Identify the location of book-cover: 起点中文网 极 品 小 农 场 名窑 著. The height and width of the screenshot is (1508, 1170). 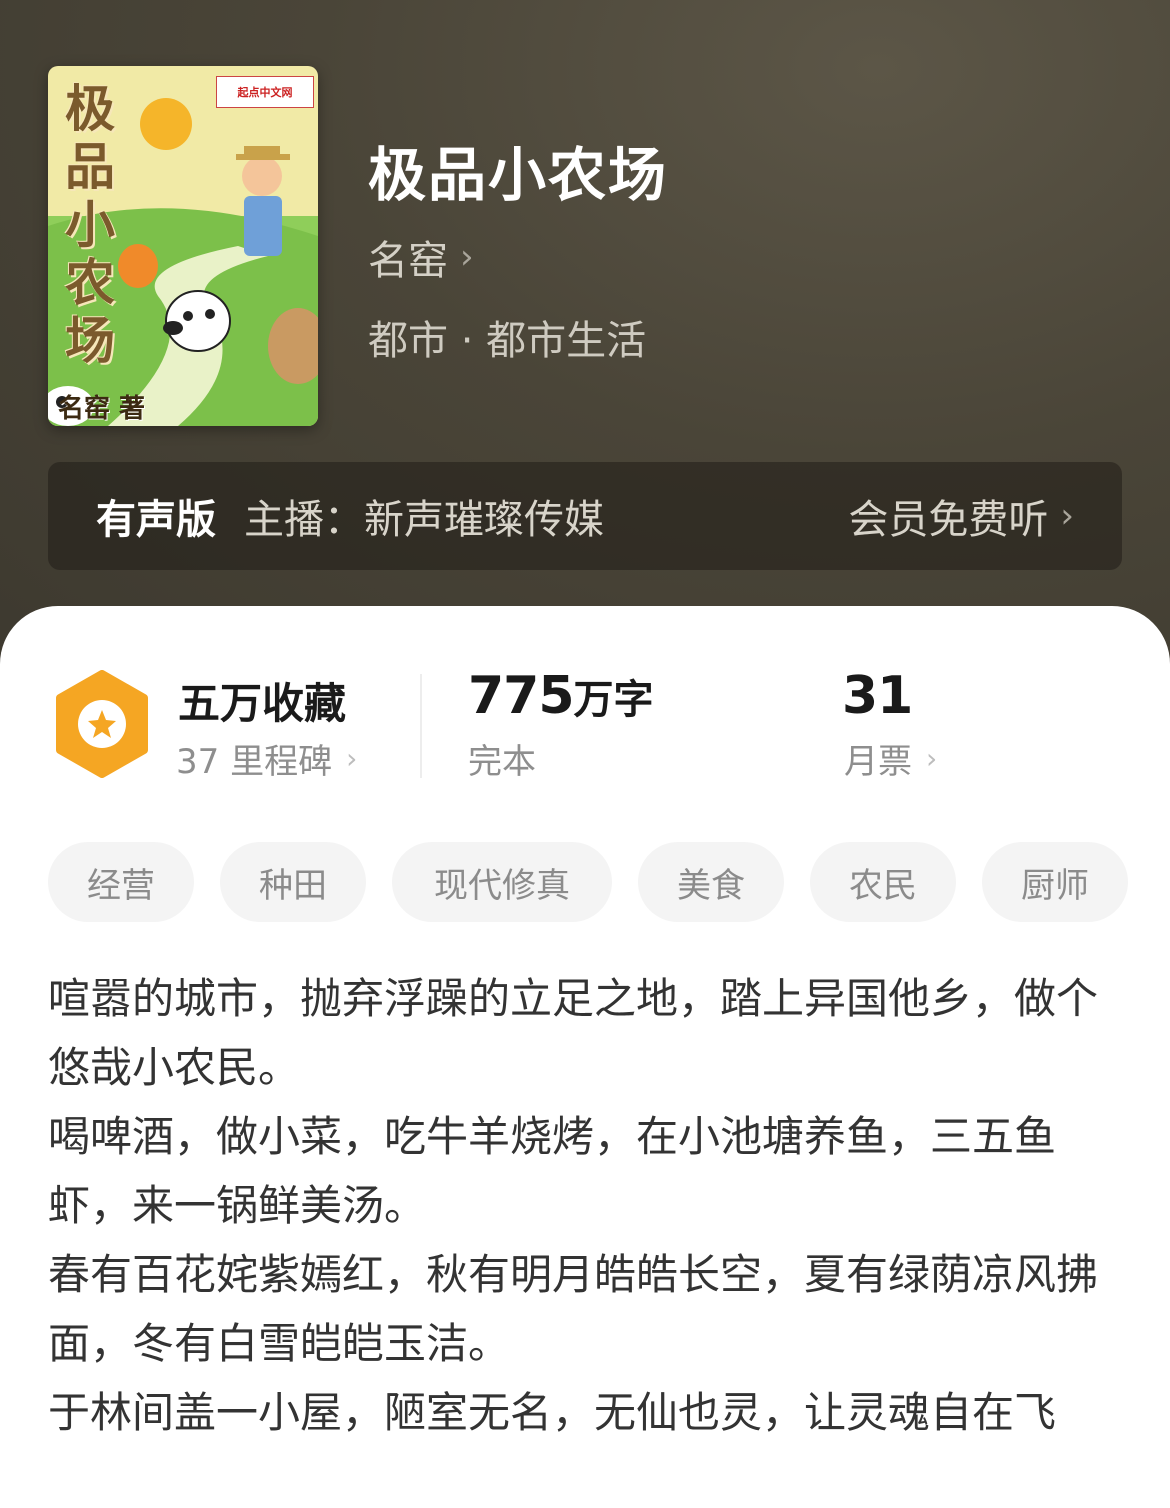
(183, 246).